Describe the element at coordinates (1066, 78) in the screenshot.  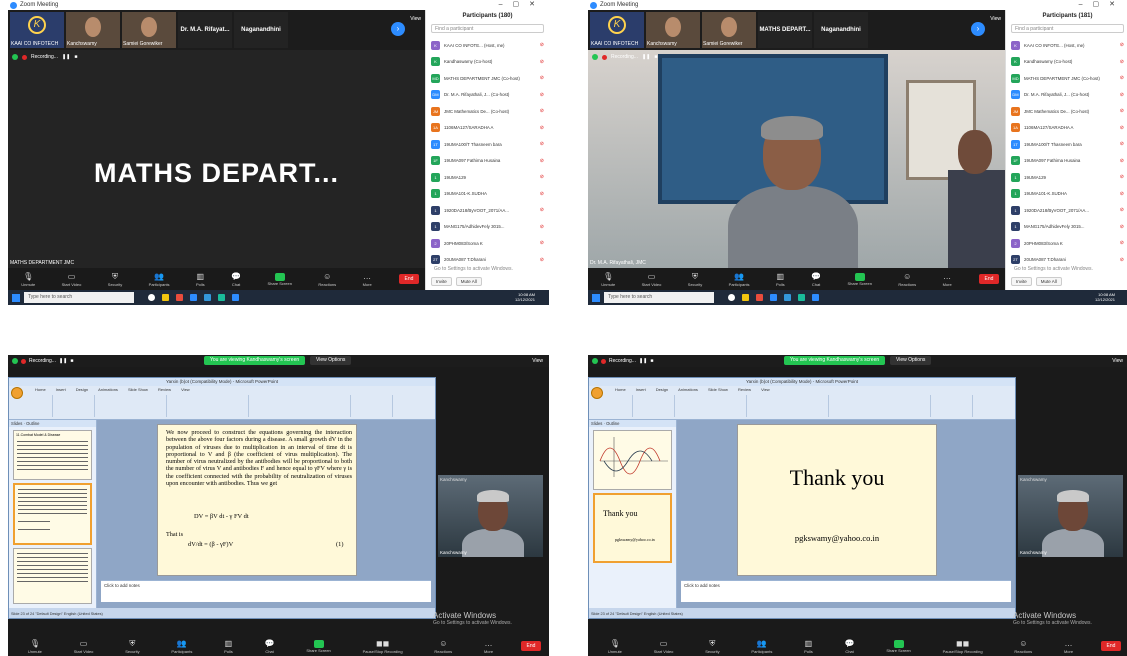
I see `participant-row: MD MATHS DEPARTMENT JMC (Co-host) ⊘` at that location.